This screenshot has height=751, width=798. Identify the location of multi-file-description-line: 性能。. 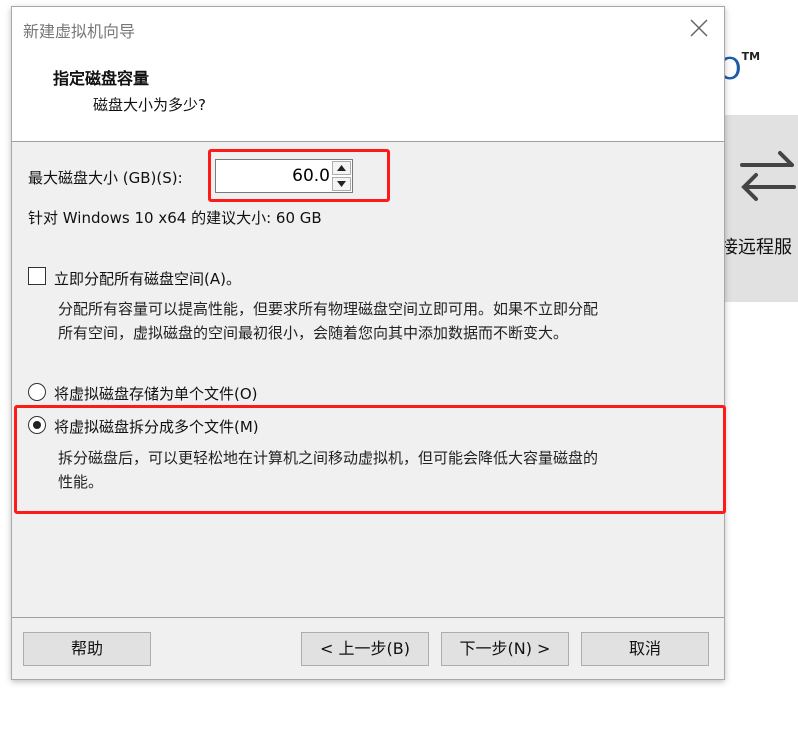
(81, 482).